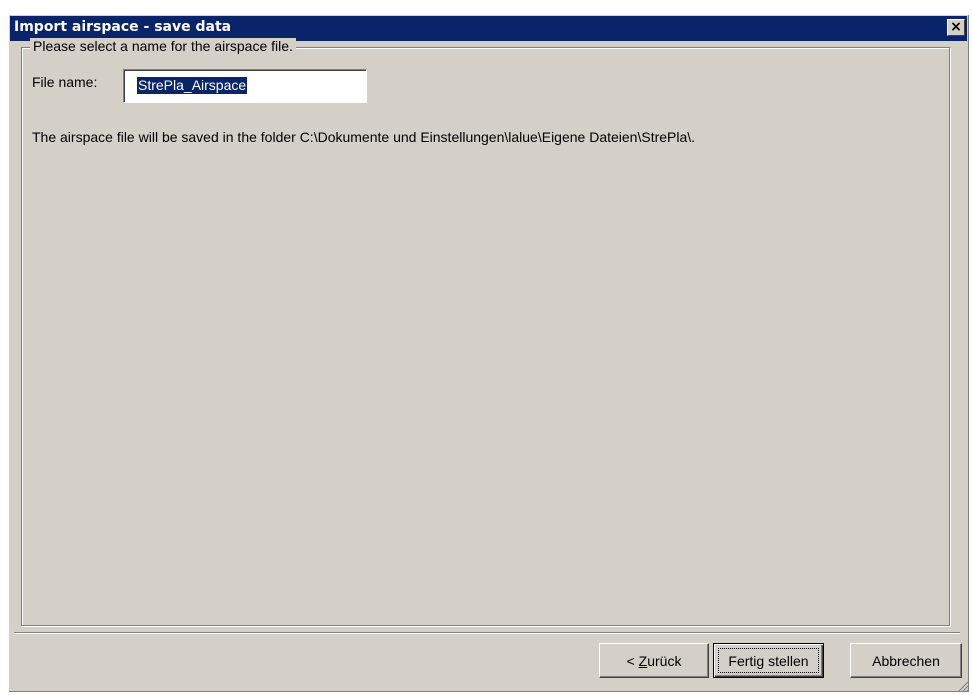 Image resolution: width=972 pixels, height=695 pixels. I want to click on cancel-button: Abbrechen, so click(906, 660).